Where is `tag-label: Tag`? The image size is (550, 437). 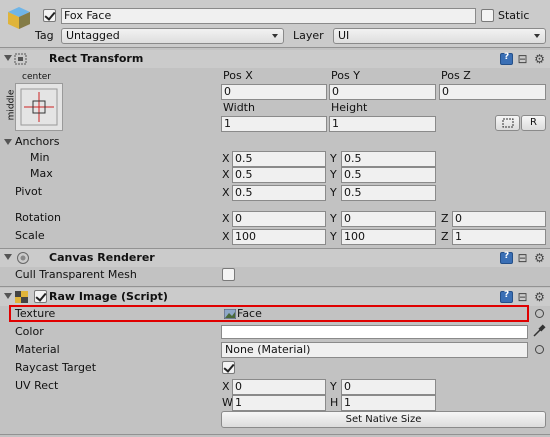
tag-label: Tag is located at coordinates (44, 35).